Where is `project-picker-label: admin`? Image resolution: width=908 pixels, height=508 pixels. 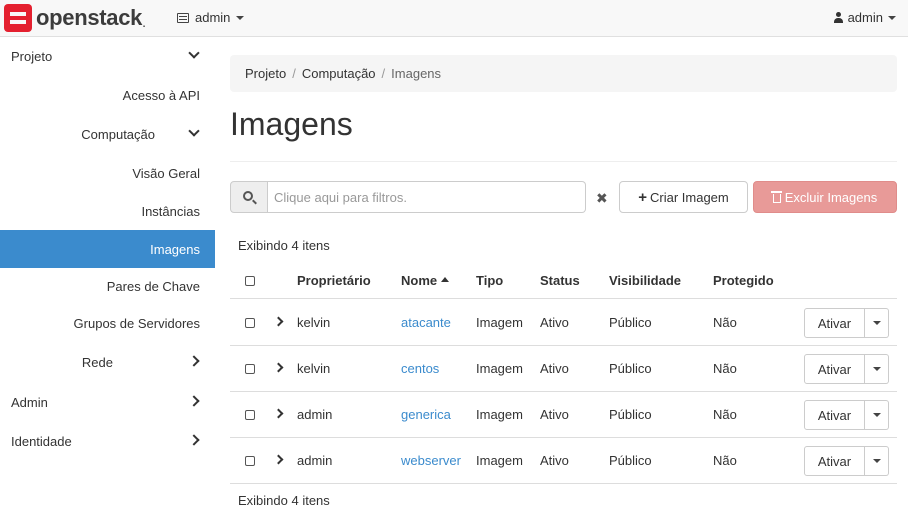 project-picker-label: admin is located at coordinates (213, 17).